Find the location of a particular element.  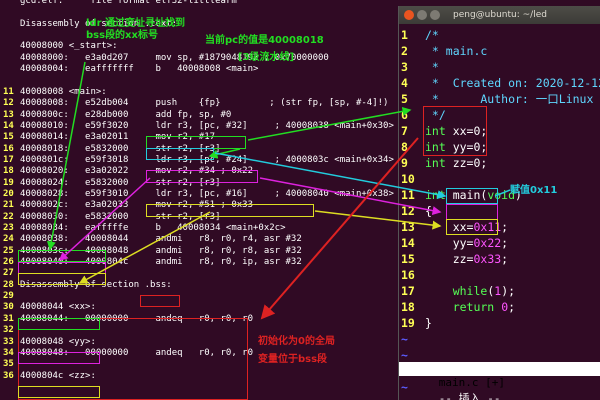

annotation-bss-init: 初始化为0的全局 变量位于bss段 is located at coordinates (296, 350).